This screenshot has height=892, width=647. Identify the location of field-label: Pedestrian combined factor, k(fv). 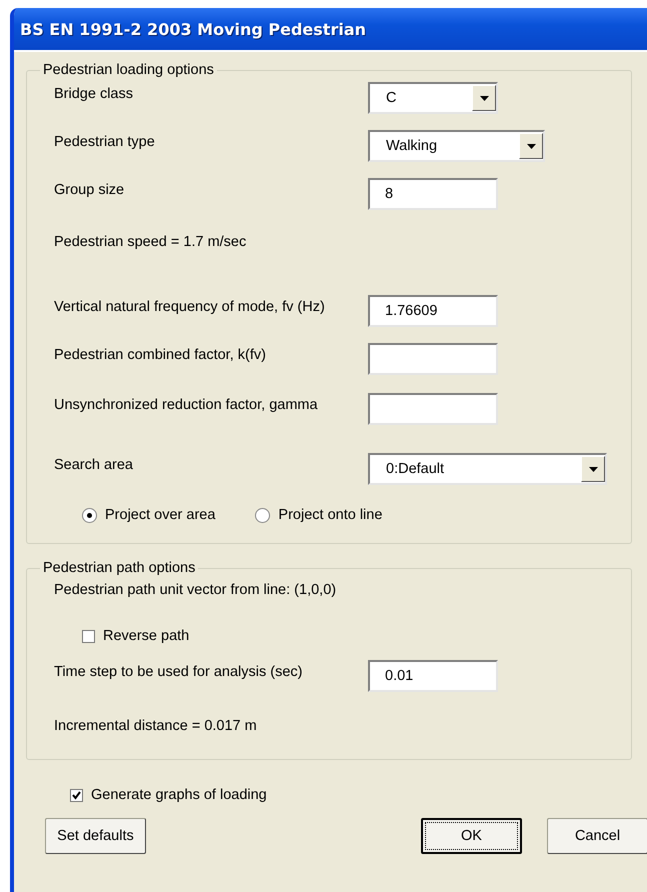
(160, 355).